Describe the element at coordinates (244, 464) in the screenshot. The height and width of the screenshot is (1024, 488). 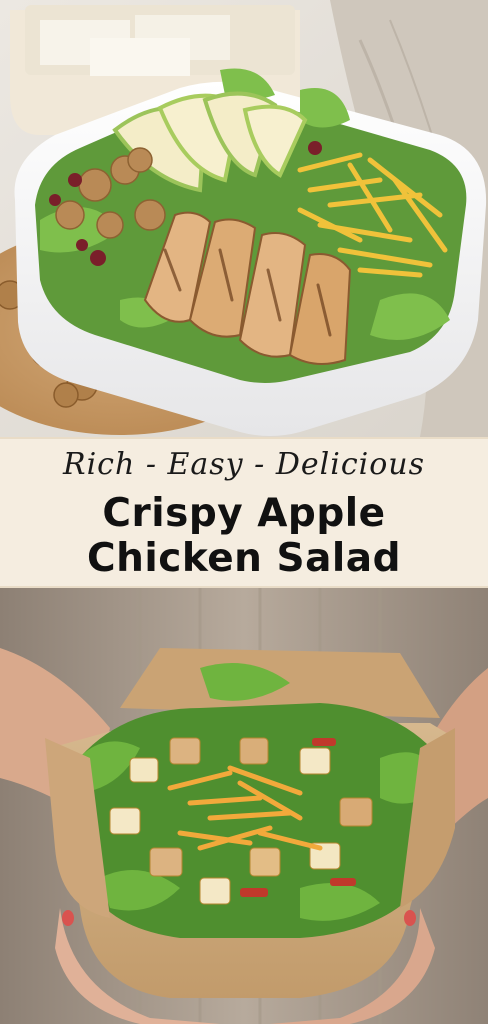
I see `tagline: Rich - Easy - Delicious` at that location.